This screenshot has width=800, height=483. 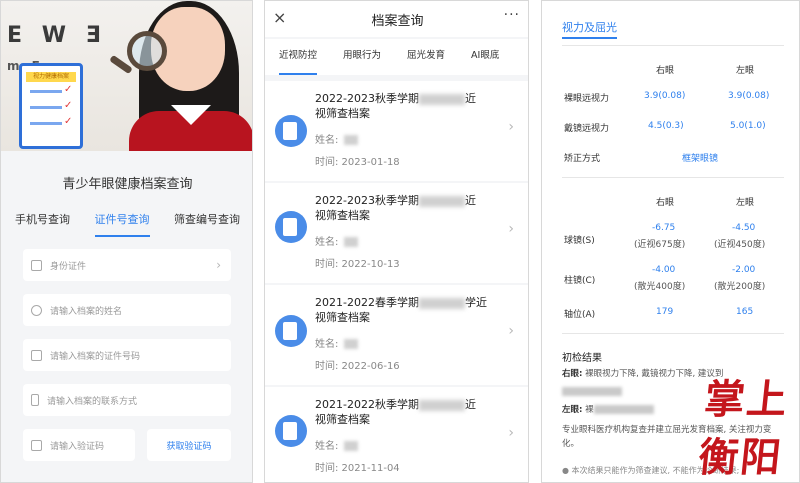 I want to click on id-type-value: 身份证件, so click(x=68, y=266).